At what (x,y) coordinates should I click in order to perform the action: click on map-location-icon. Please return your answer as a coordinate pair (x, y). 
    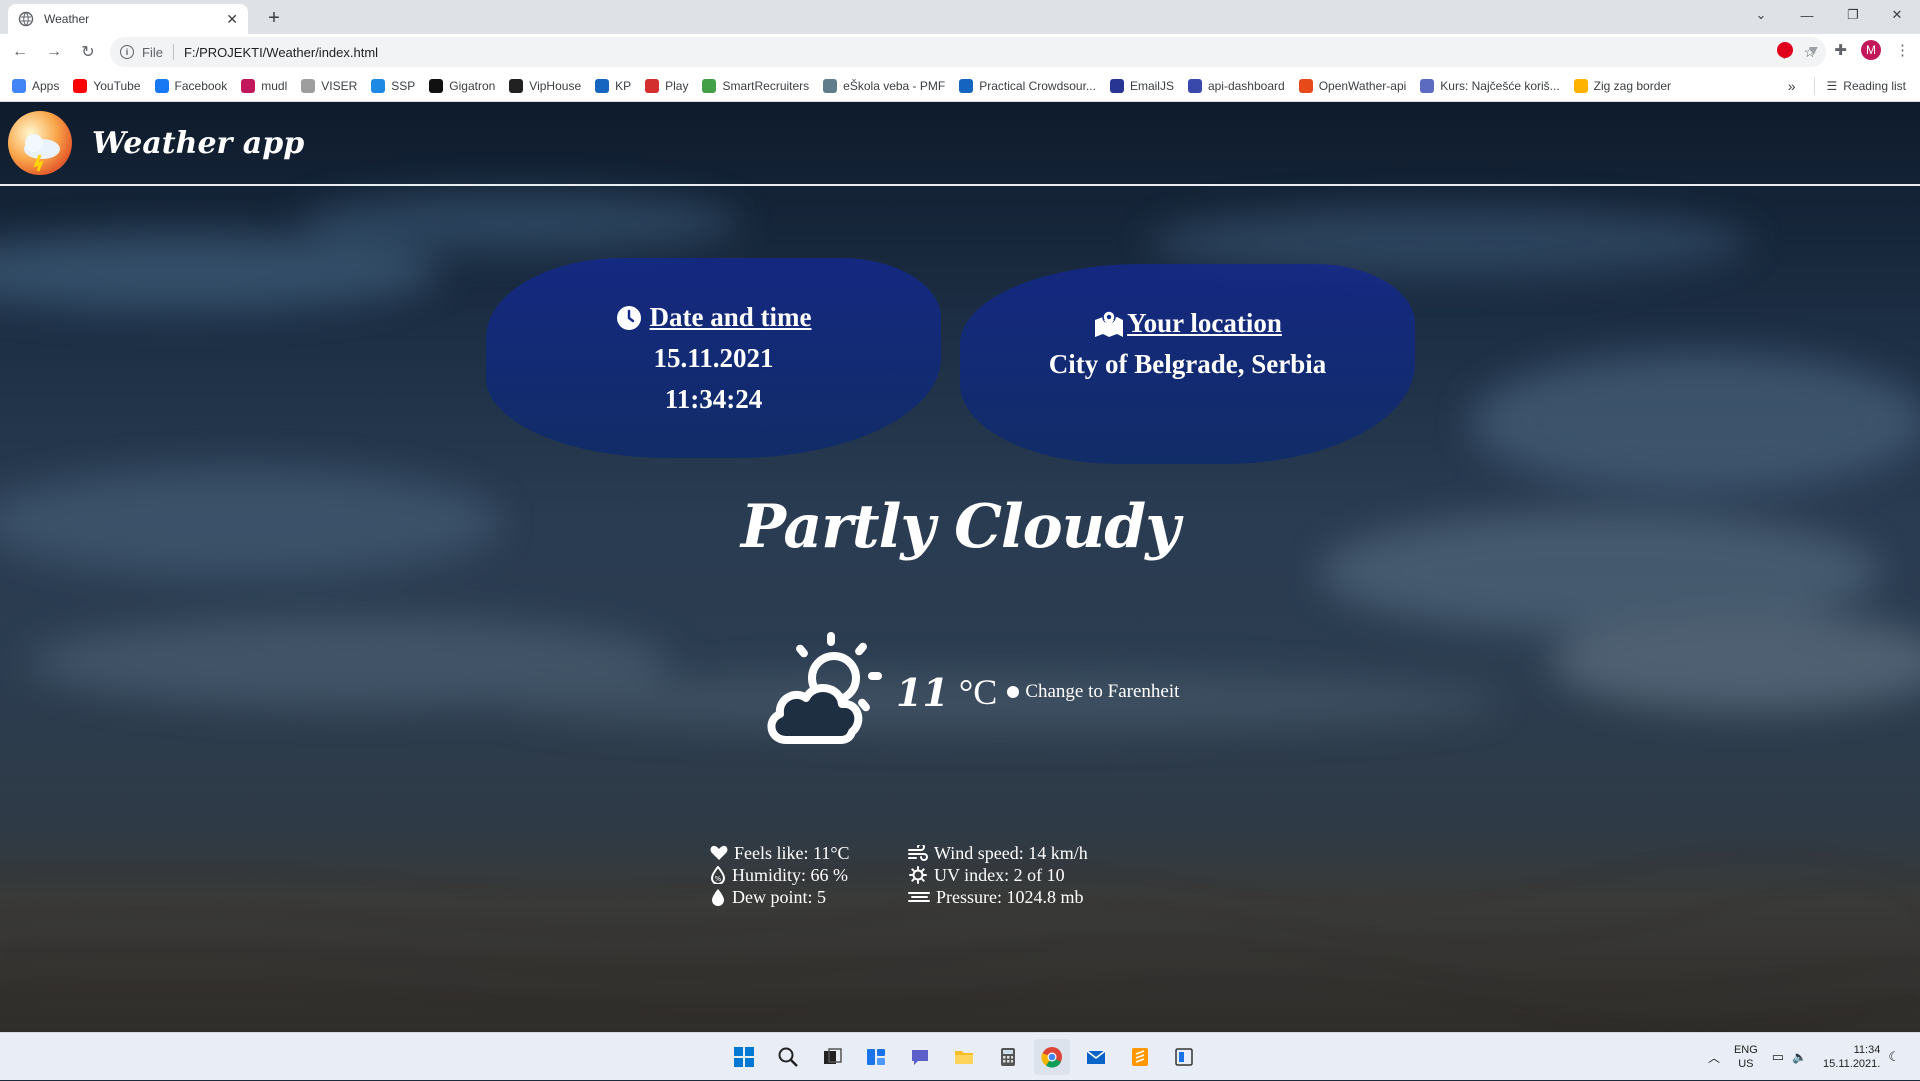
    Looking at the image, I should click on (1109, 323).